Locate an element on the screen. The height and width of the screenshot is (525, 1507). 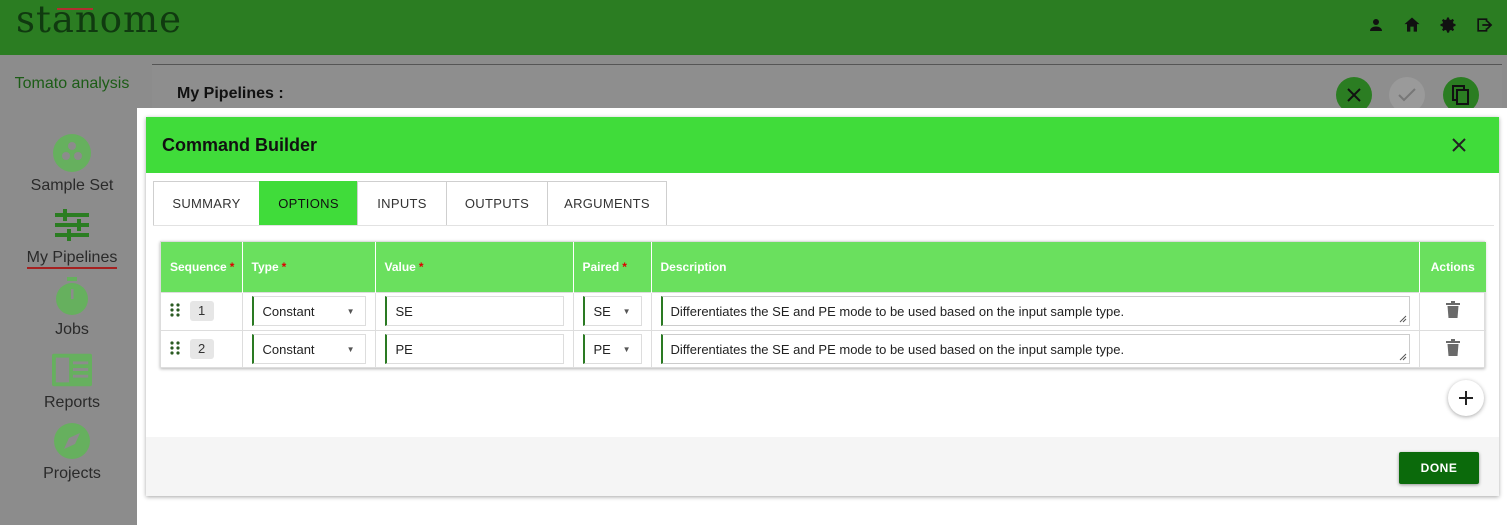
sequence-badge: 2 is located at coordinates (201, 349).